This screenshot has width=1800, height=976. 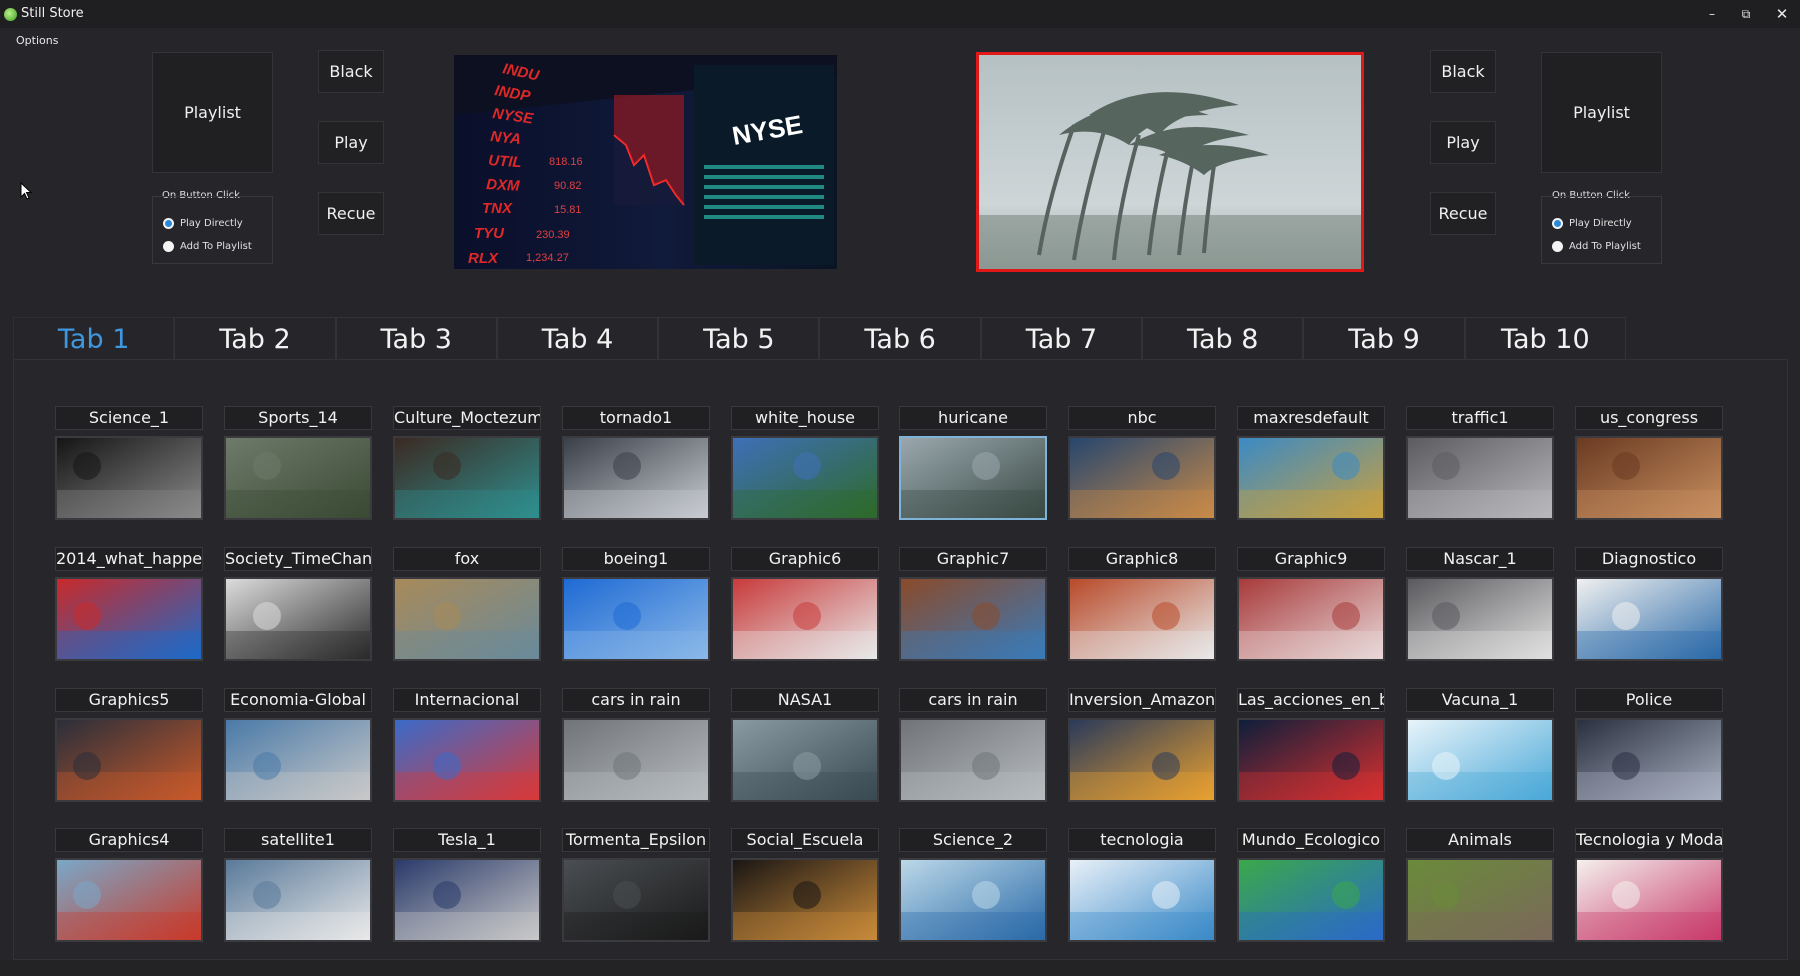 I want to click on tab-9: Tab 9, so click(x=1384, y=338).